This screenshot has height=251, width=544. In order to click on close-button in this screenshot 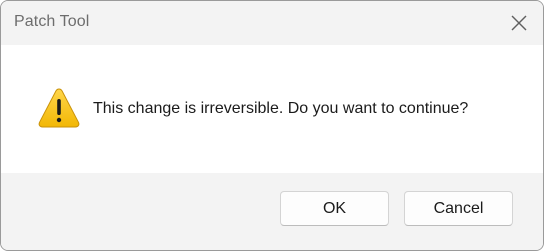, I will do `click(519, 23)`.